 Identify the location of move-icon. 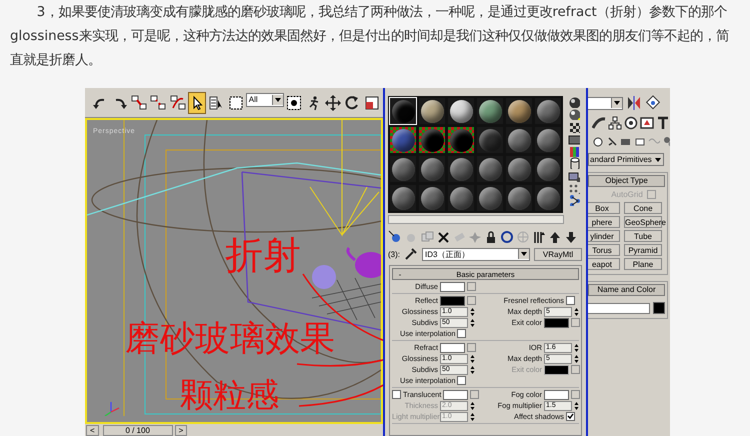
(333, 102).